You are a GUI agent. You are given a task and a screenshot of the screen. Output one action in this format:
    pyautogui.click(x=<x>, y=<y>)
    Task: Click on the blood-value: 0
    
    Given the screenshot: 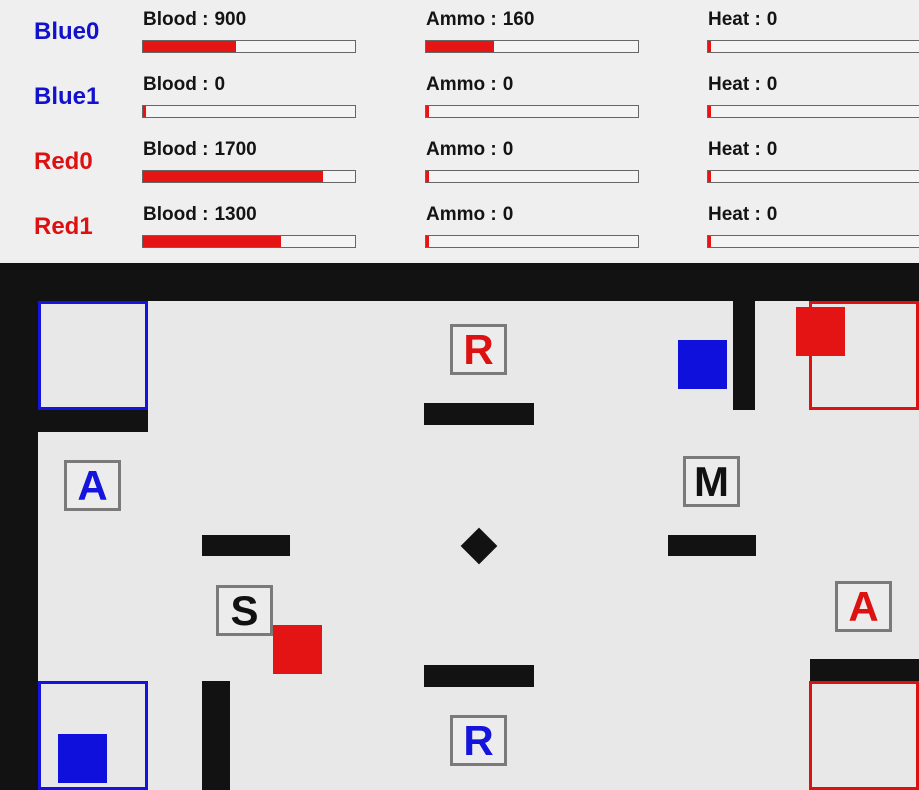 What is the action you would take?
    pyautogui.click(x=220, y=84)
    